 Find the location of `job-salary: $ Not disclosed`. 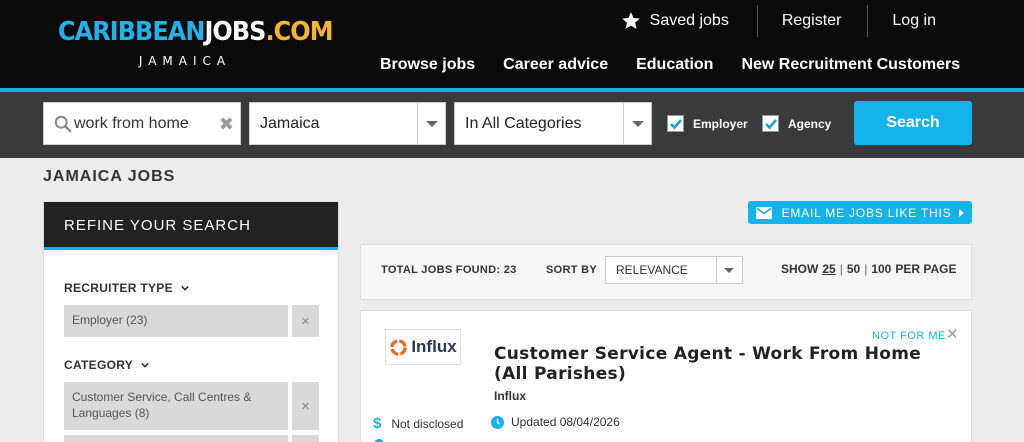

job-salary: $ Not disclosed is located at coordinates (418, 423).